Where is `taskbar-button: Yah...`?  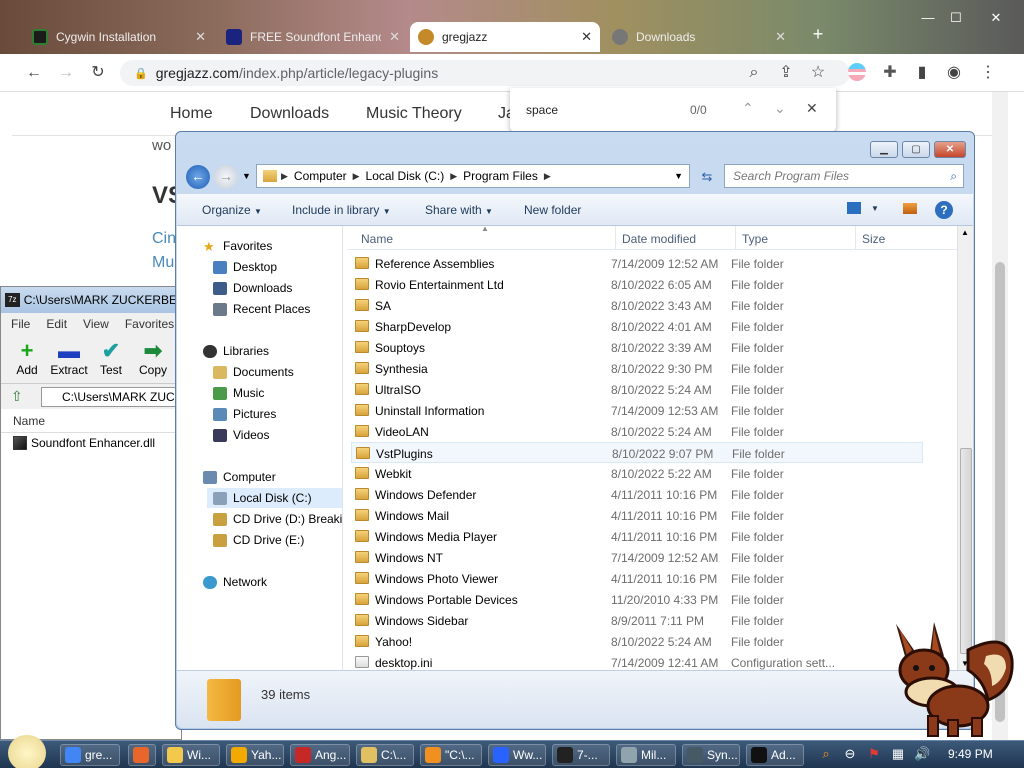 taskbar-button: Yah... is located at coordinates (255, 755).